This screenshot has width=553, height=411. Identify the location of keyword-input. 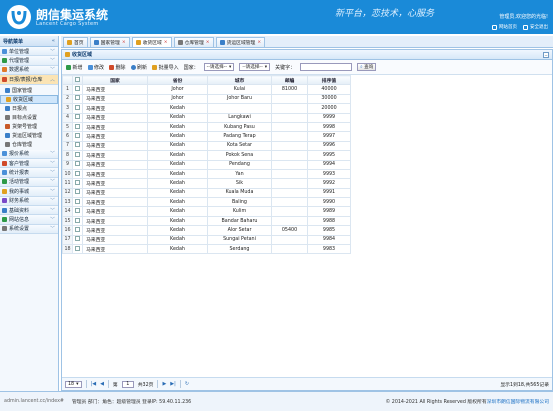
(326, 67).